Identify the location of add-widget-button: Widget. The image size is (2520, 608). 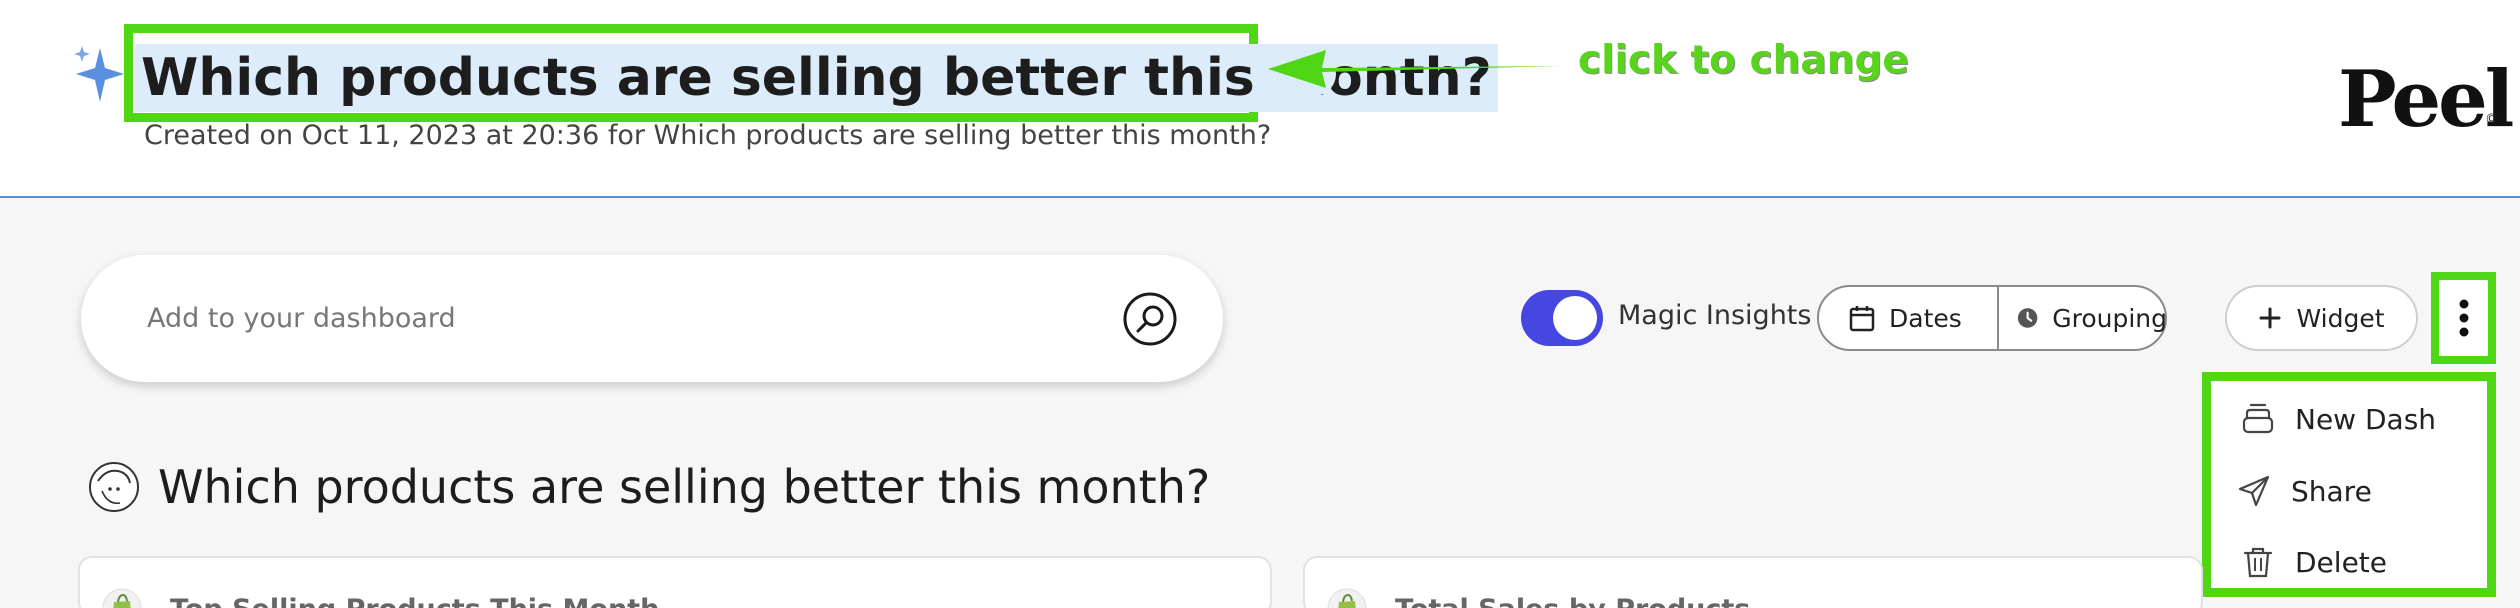
(2321, 318).